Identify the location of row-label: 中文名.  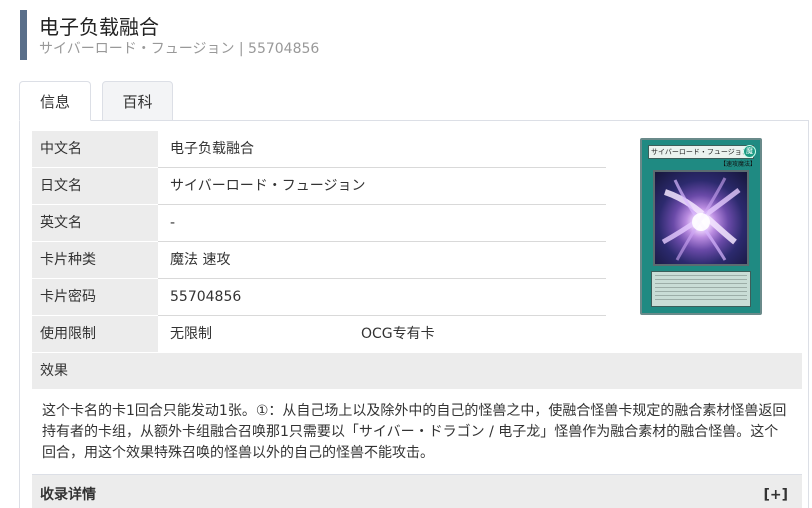
(95, 149).